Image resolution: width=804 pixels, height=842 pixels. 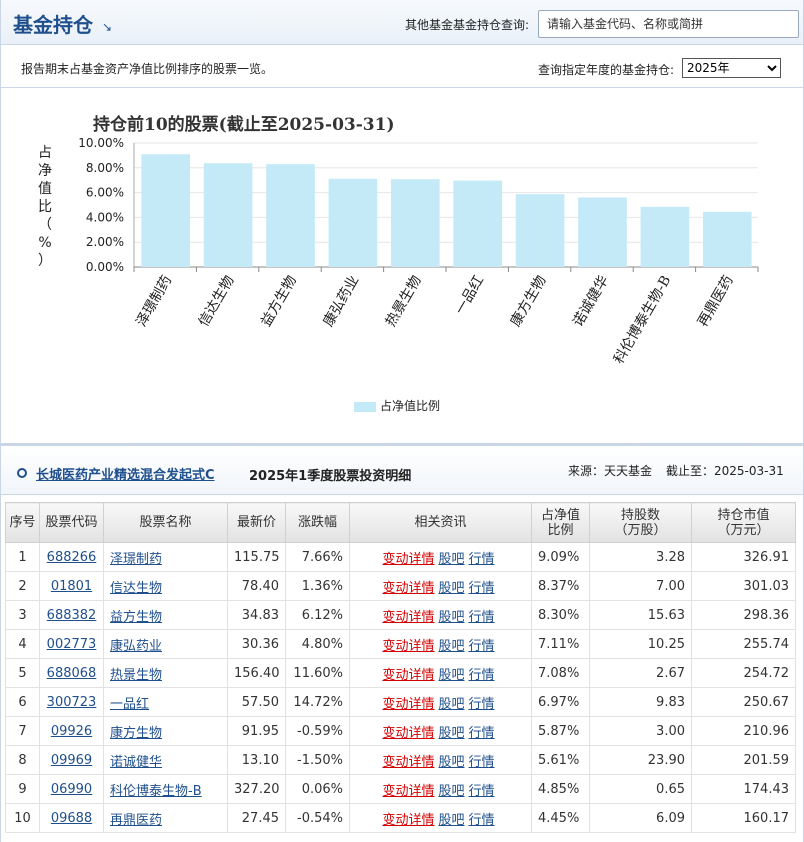 What do you see at coordinates (22, 702) in the screenshot?
I see `row-no: 6` at bounding box center [22, 702].